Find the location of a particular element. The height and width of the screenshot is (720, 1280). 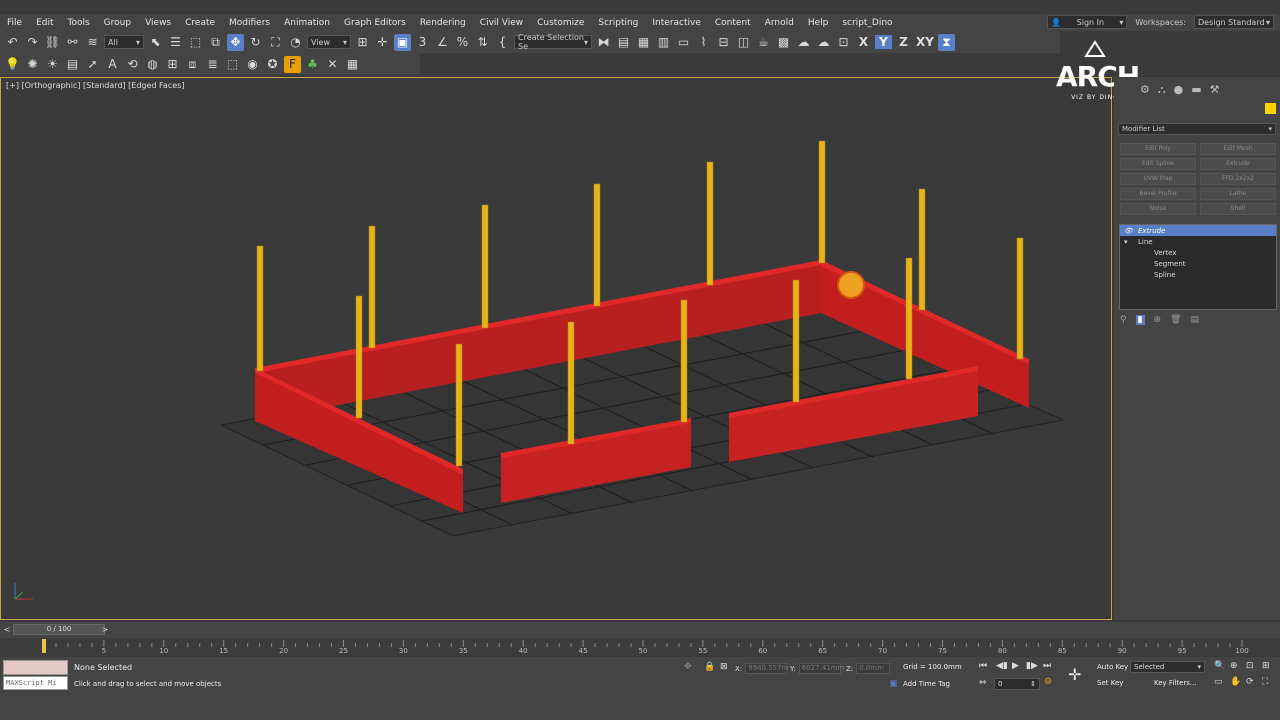

spinner-snap-icon: ⇅ is located at coordinates (482, 42).